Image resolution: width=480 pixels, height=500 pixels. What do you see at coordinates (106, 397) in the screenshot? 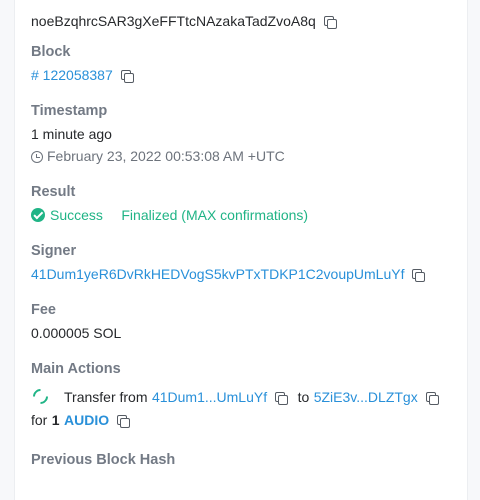
I see `transfer-from-text: Transfer from` at bounding box center [106, 397].